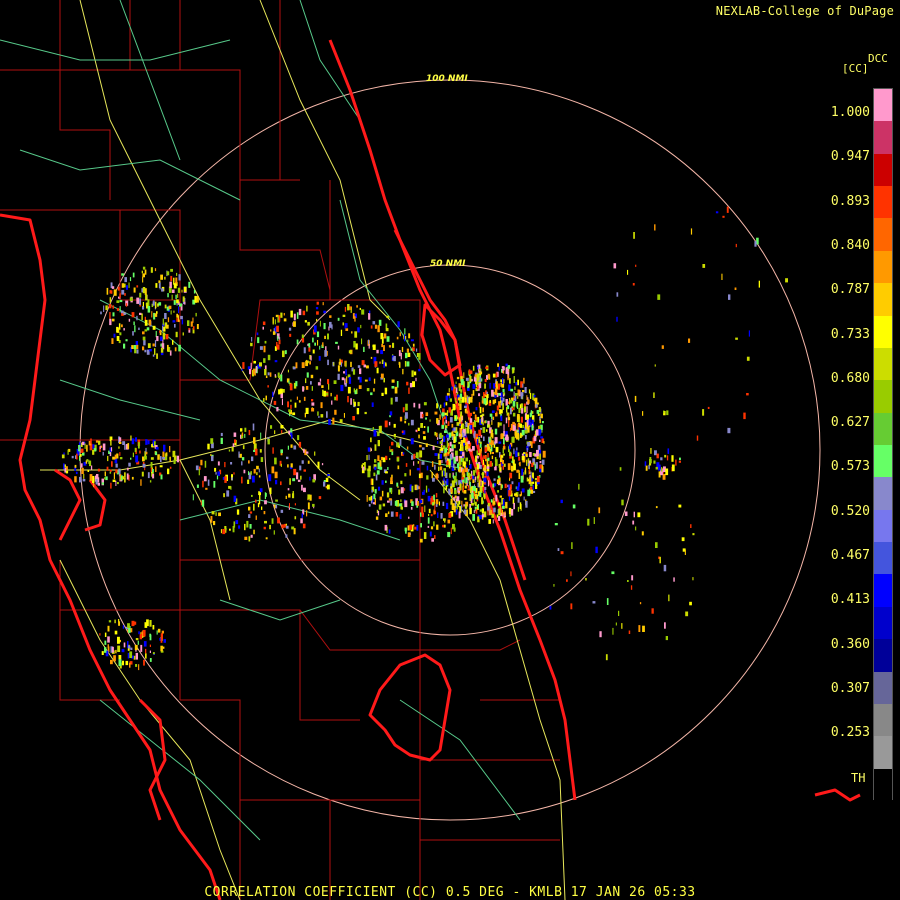 Image resolution: width=900 pixels, height=900 pixels. What do you see at coordinates (850, 245) in the screenshot?
I see `color-scale-tick-label: 0.840` at bounding box center [850, 245].